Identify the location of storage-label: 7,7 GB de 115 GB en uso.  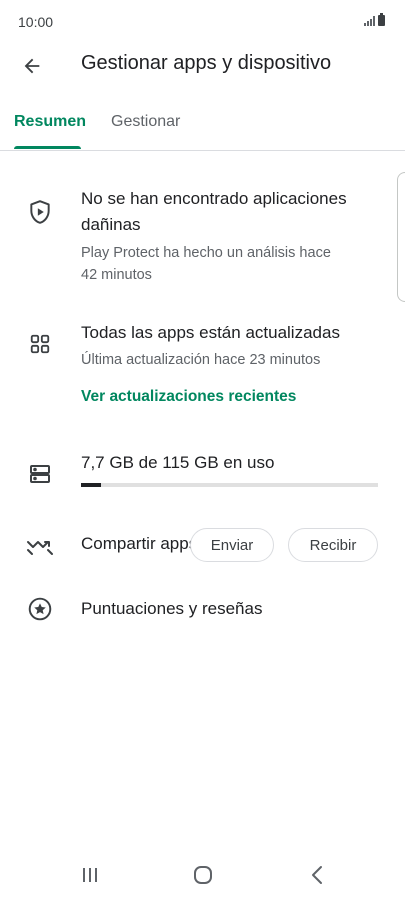
(178, 462).